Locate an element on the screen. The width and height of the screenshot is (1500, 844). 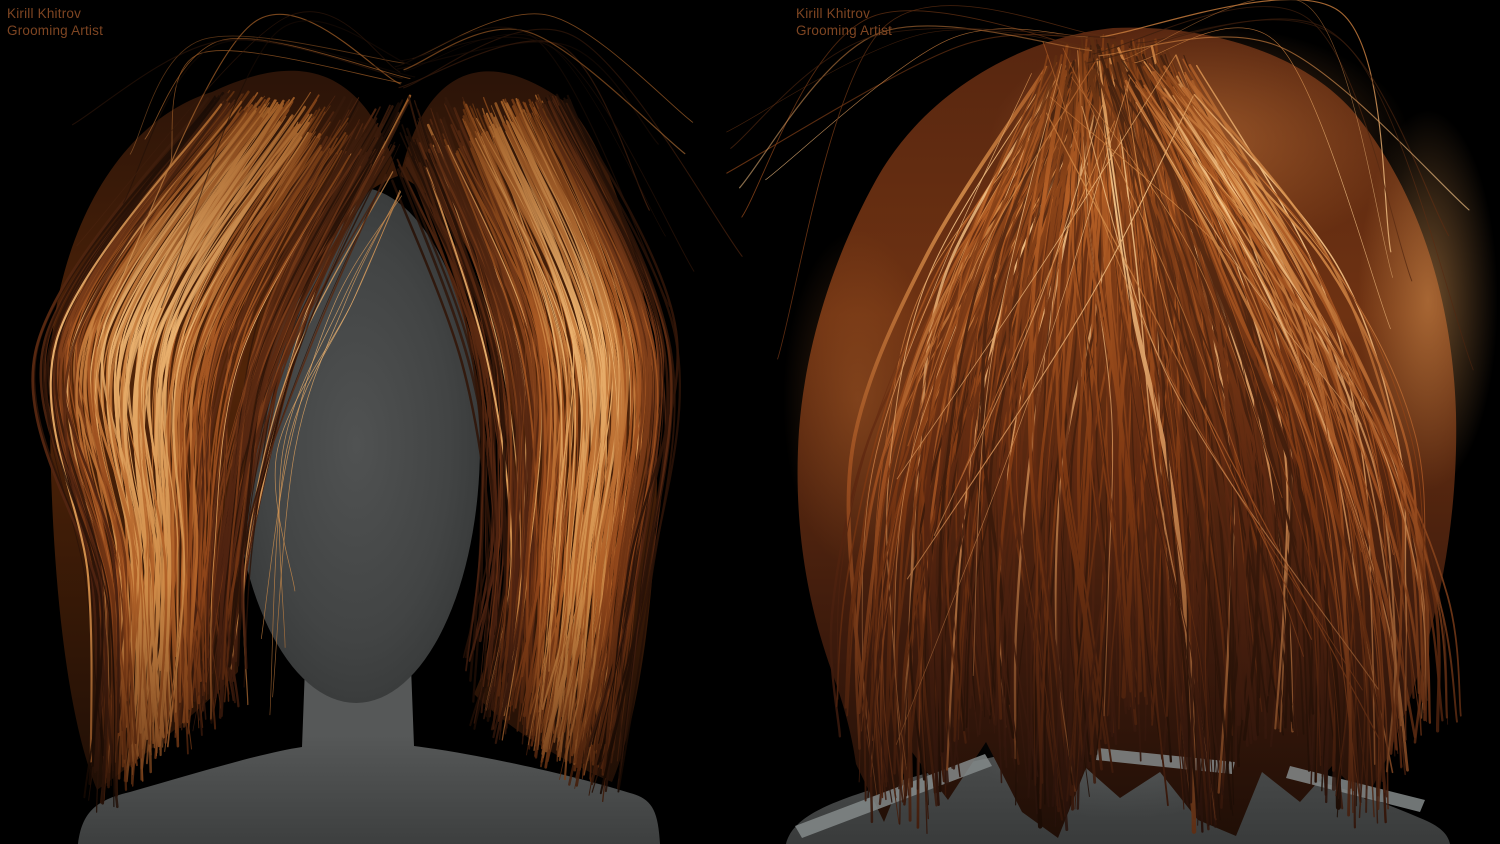
watermark-right: Kirill Khitrov Grooming Artist is located at coordinates (844, 22).